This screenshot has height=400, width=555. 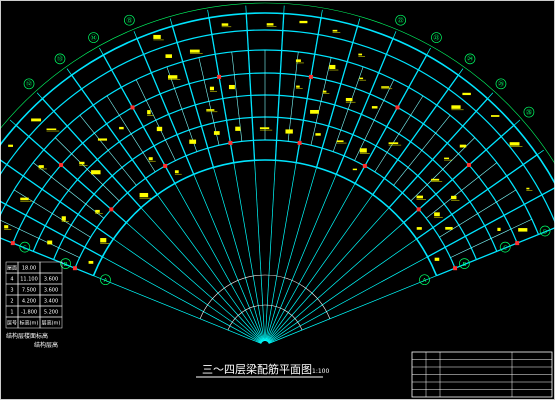 I want to click on floor-table-text: 层高(m), so click(x=51, y=323).